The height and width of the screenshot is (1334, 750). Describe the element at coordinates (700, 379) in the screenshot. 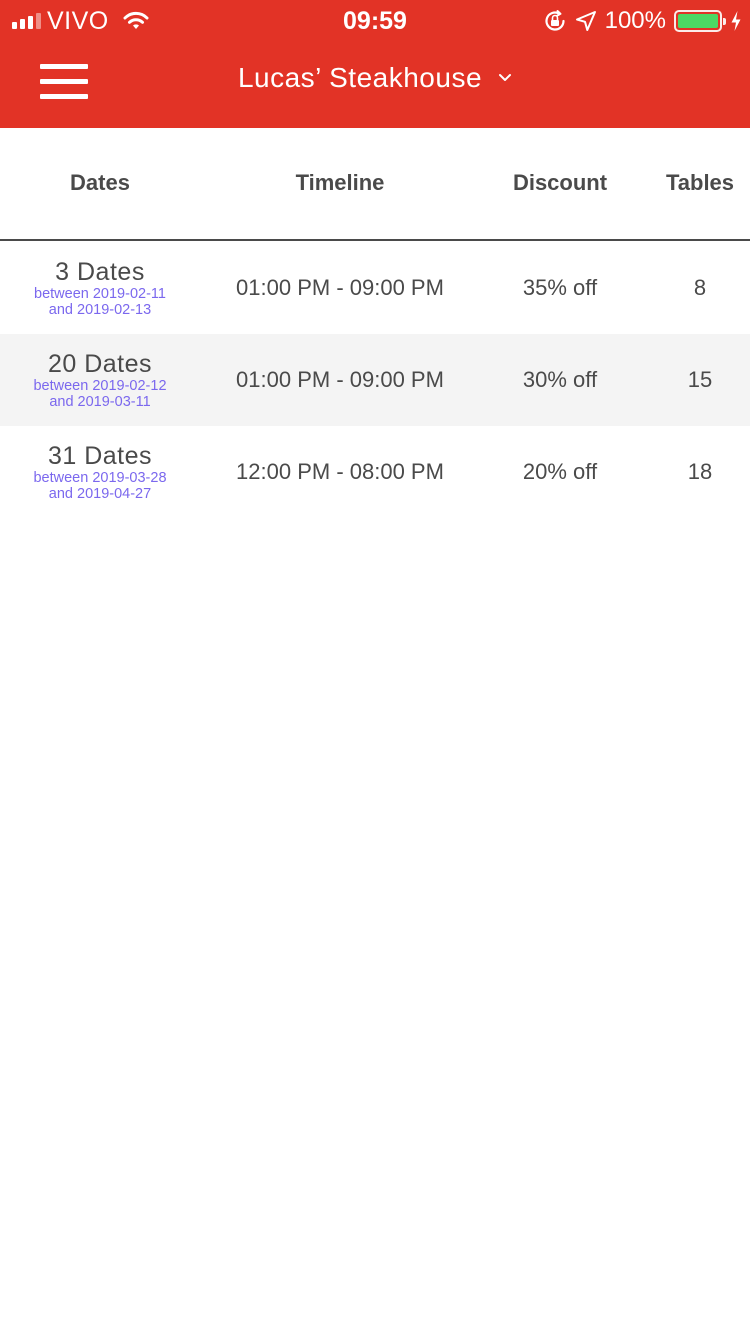

I see `tables-cell: 15` at that location.